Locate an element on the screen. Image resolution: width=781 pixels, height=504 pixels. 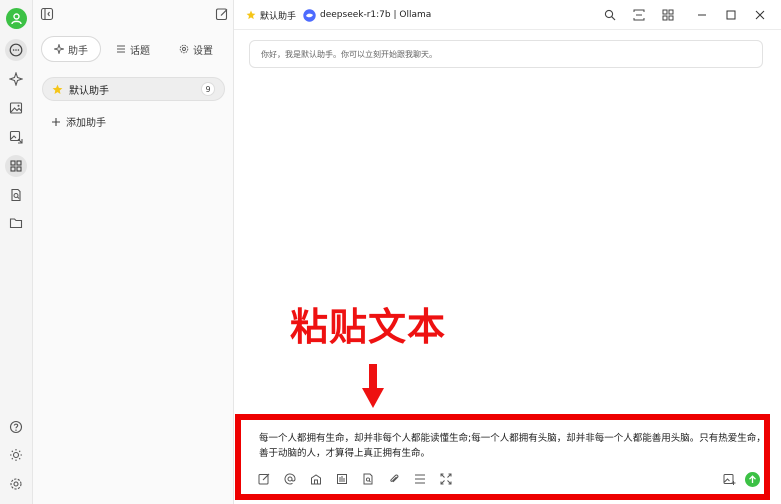
tab-topics: 话题 is located at coordinates (133, 49).